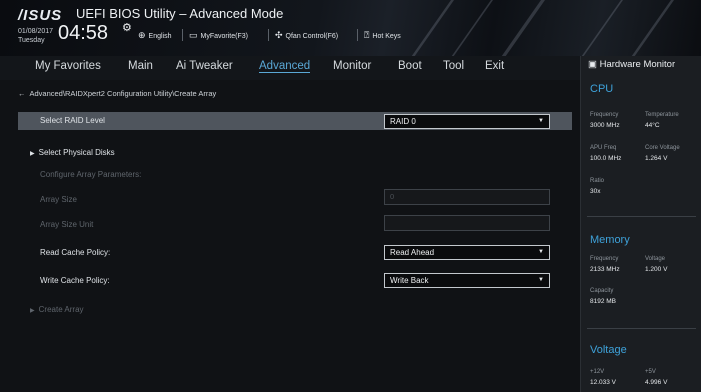 The height and width of the screenshot is (392, 701). Describe the element at coordinates (140, 66) in the screenshot. I see `tab-main: Main` at that location.